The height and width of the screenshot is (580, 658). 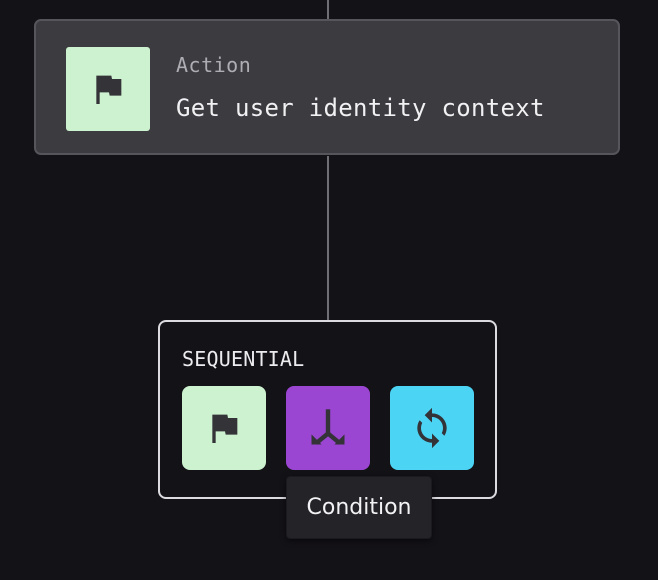 I want to click on refresh-cycle-icon, so click(x=432, y=428).